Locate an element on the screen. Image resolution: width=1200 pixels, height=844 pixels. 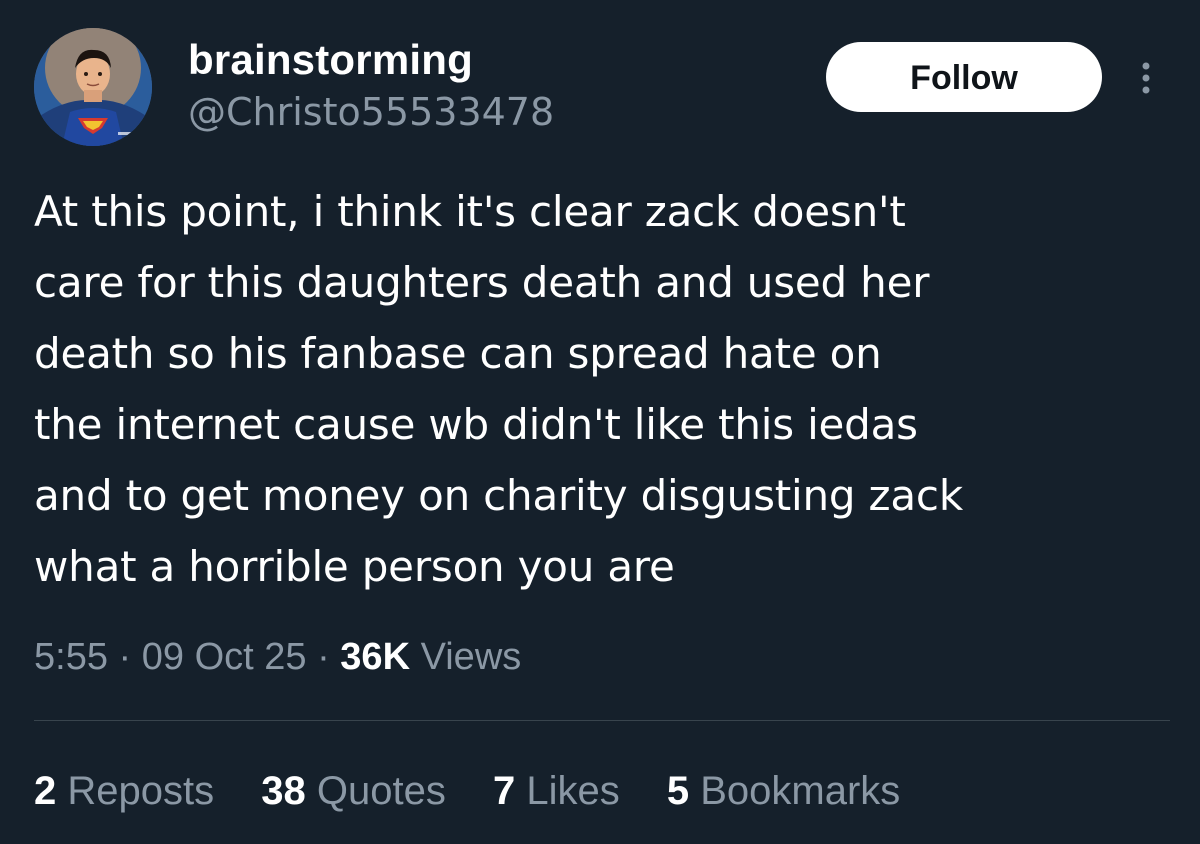
likes-label: Likes is located at coordinates (573, 791).